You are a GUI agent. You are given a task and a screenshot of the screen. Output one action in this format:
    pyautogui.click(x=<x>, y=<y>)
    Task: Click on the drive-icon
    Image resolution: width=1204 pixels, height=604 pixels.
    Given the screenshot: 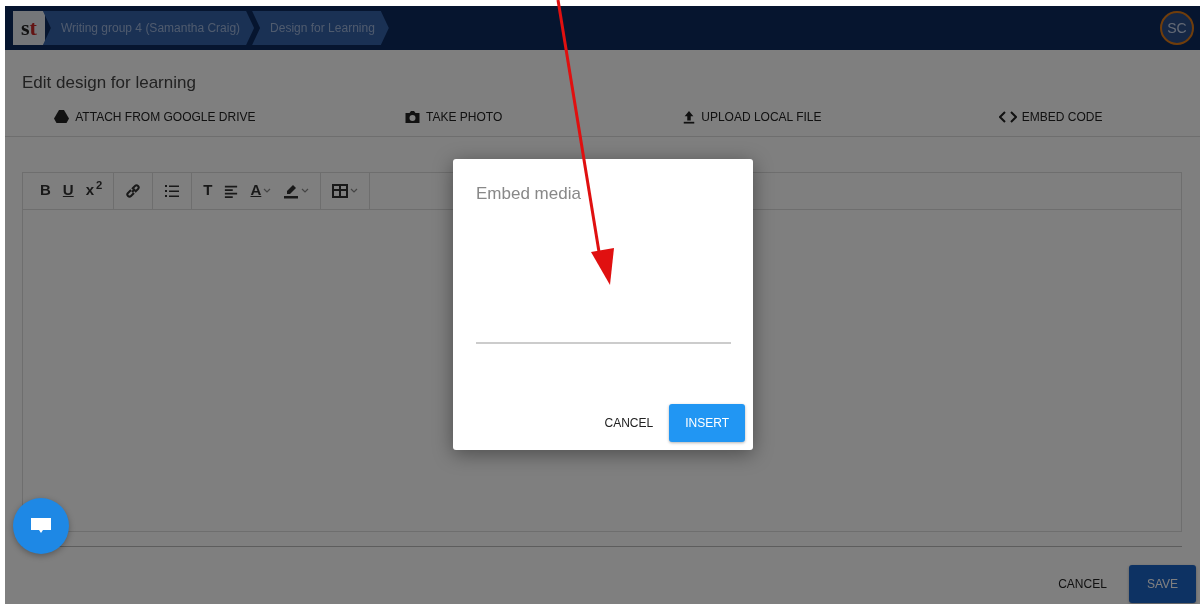 What is the action you would take?
    pyautogui.click(x=62, y=116)
    